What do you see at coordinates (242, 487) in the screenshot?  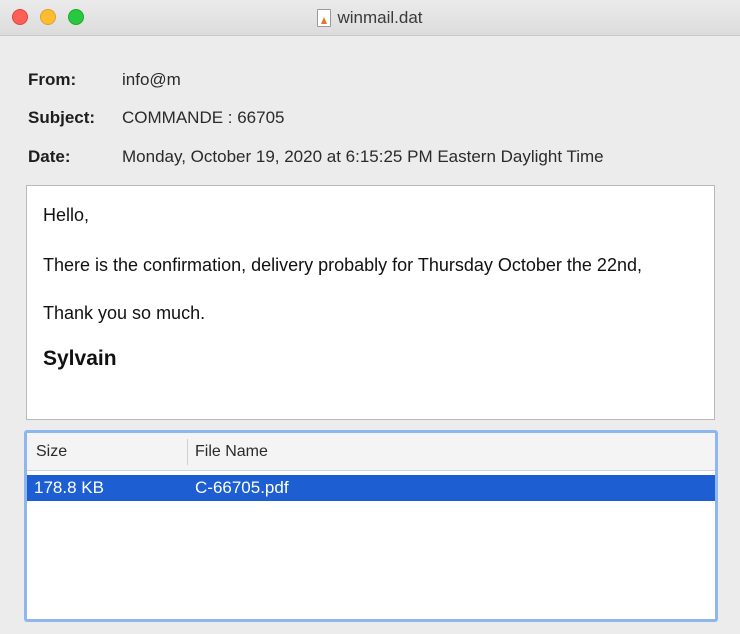 I see `attachment-file-name: C-66705.pdf` at bounding box center [242, 487].